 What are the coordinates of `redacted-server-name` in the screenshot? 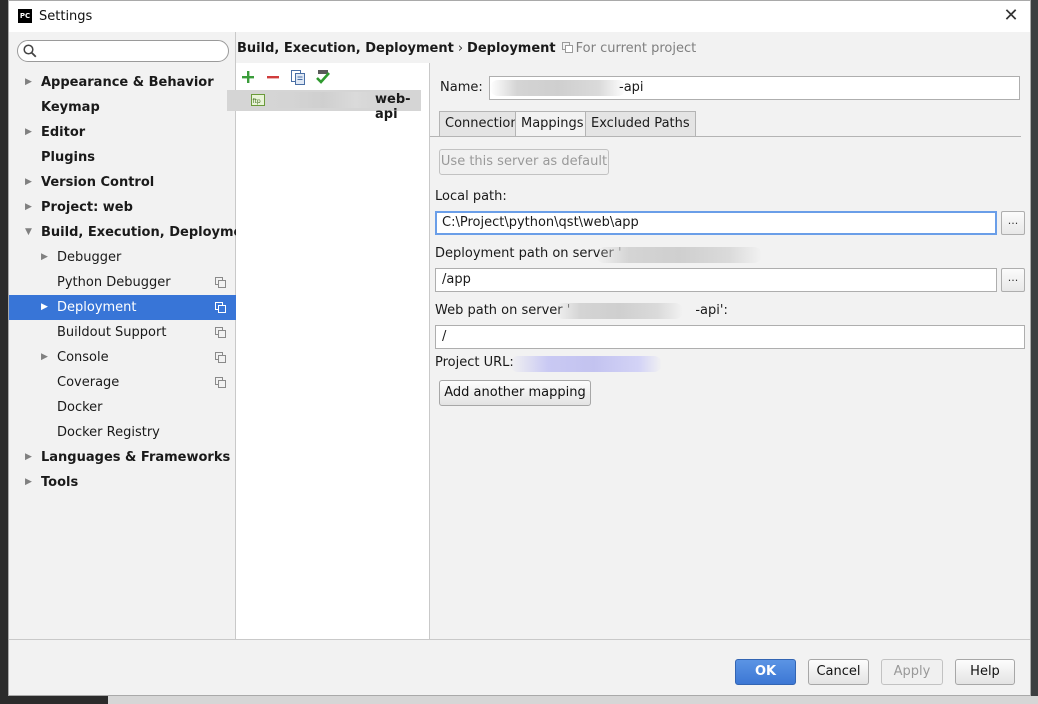 It's located at (323, 100).